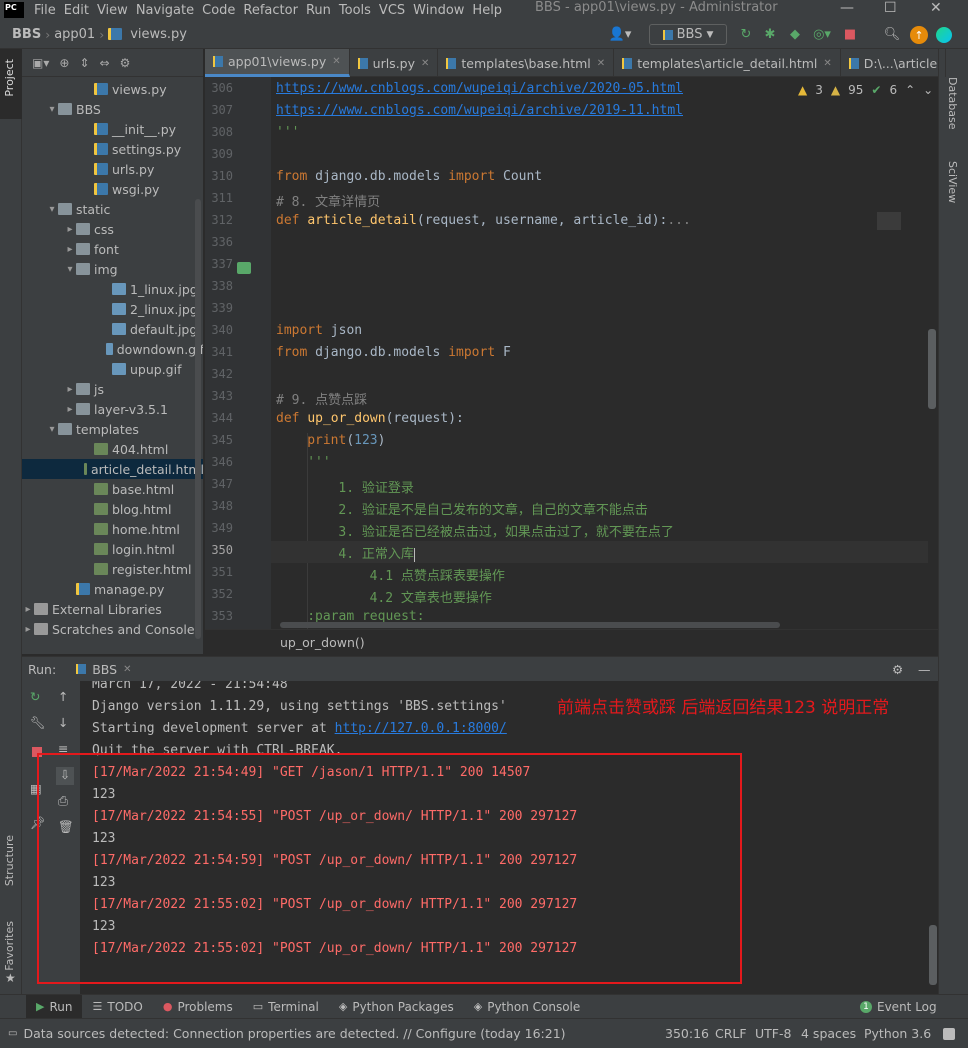  I want to click on python-console-tool-tab: ◈ Python Console, so click(527, 1007).